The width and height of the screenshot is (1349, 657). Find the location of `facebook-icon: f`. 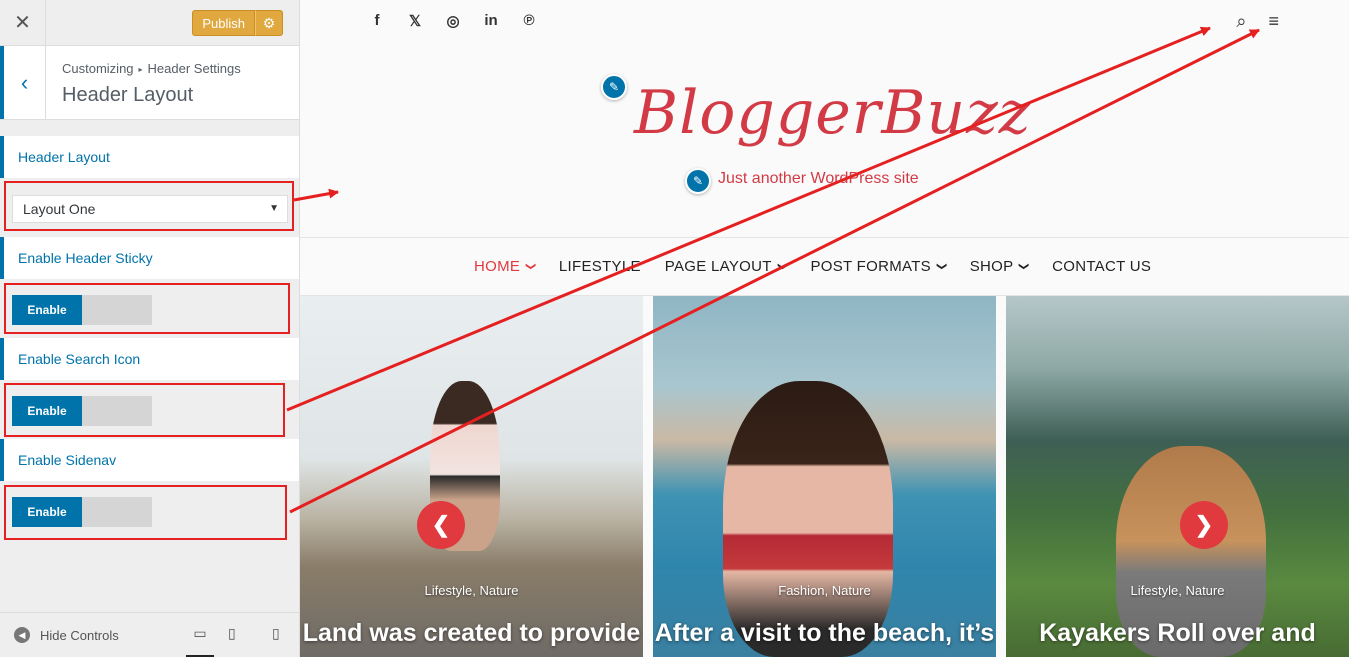

facebook-icon: f is located at coordinates (377, 21).